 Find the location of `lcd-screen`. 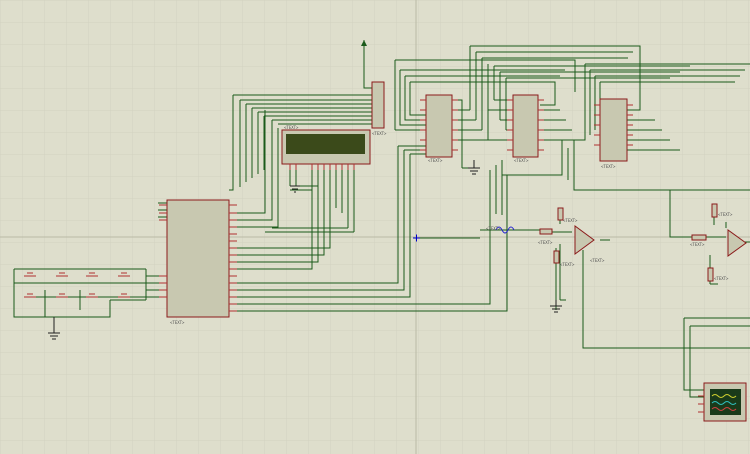

lcd-screen is located at coordinates (325, 144).